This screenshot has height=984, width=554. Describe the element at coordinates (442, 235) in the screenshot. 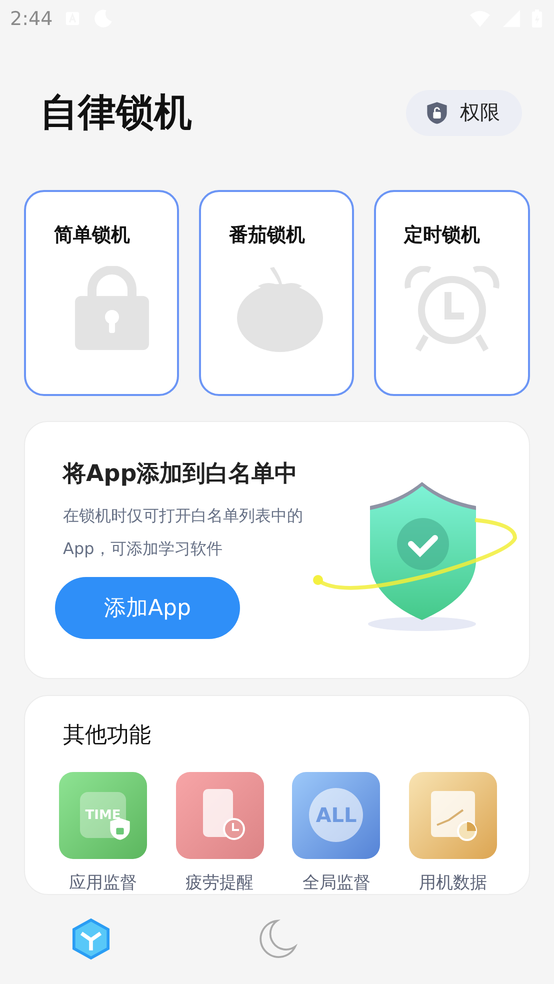

I see `mode-label: 定时锁机` at that location.